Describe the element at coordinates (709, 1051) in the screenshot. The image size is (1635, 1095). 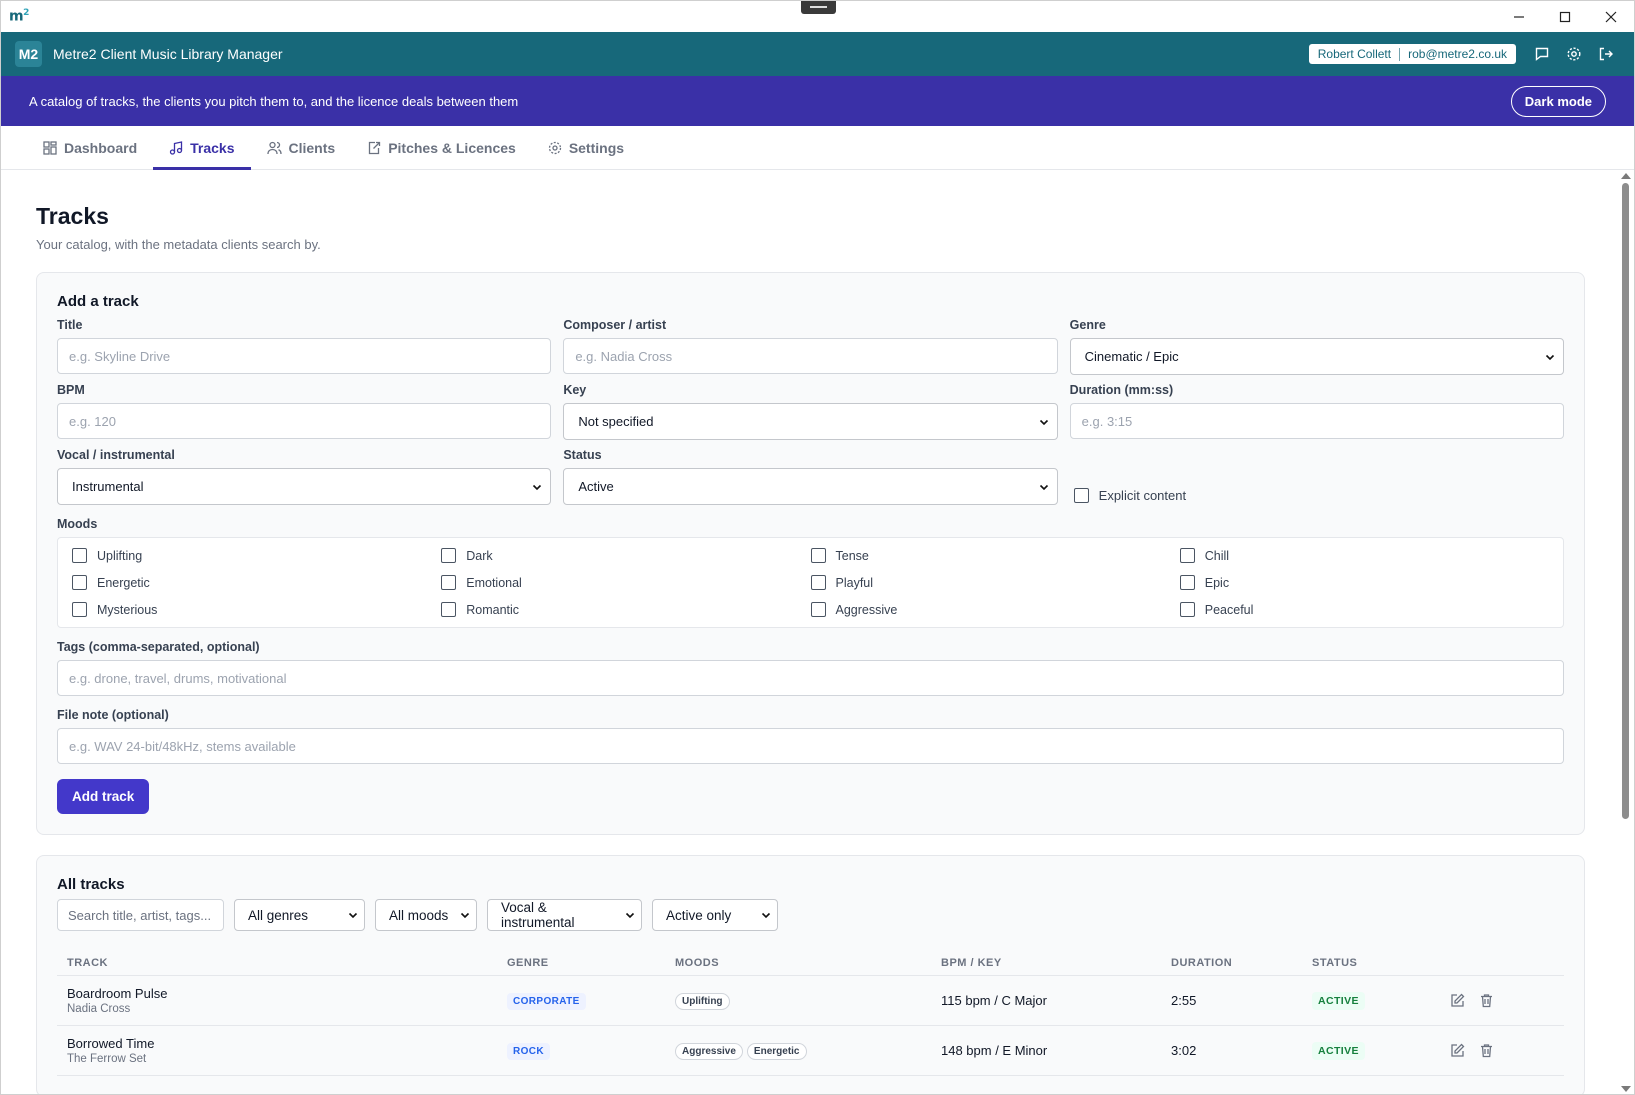
I see `mood-chip: Aggressive` at that location.